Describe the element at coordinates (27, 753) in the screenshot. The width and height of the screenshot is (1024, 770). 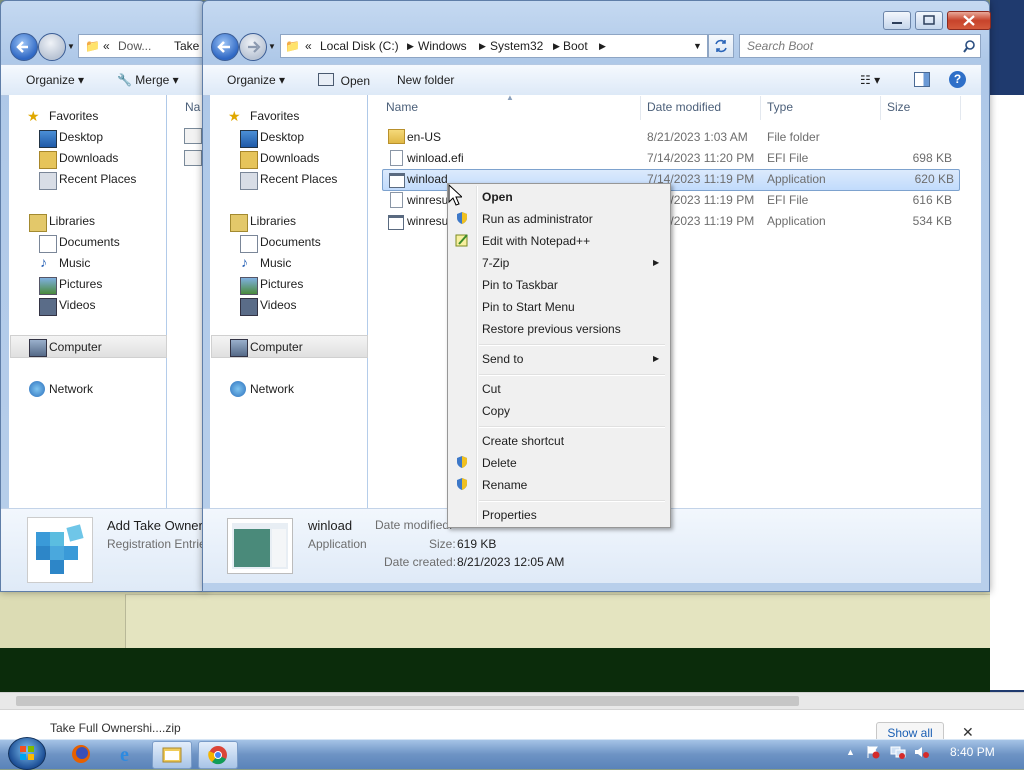
I see `start-button` at that location.